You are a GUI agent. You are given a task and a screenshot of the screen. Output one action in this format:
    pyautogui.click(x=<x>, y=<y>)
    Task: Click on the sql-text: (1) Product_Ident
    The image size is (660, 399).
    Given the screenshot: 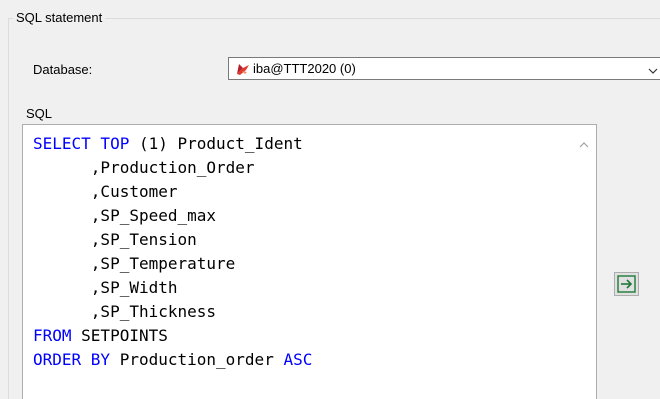 What is the action you would take?
    pyautogui.click(x=216, y=143)
    